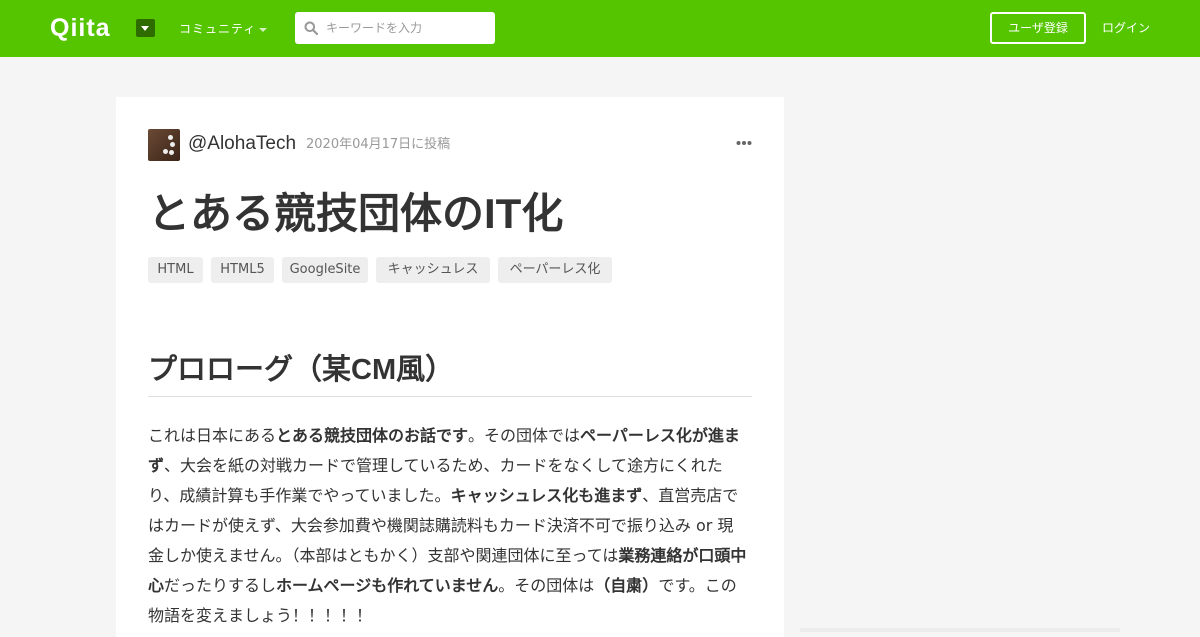 This screenshot has height=637, width=1200. What do you see at coordinates (212, 435) in the screenshot?
I see `paragraph-text: これは日本にある` at bounding box center [212, 435].